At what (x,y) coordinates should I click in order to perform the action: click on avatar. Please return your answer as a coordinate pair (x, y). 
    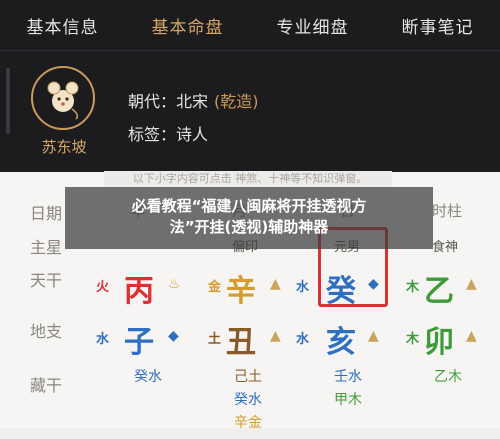
    Looking at the image, I should click on (63, 98).